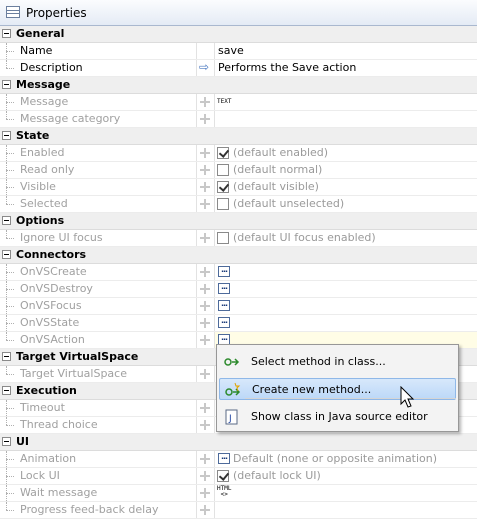  I want to click on category-ui: UI, so click(238, 442).